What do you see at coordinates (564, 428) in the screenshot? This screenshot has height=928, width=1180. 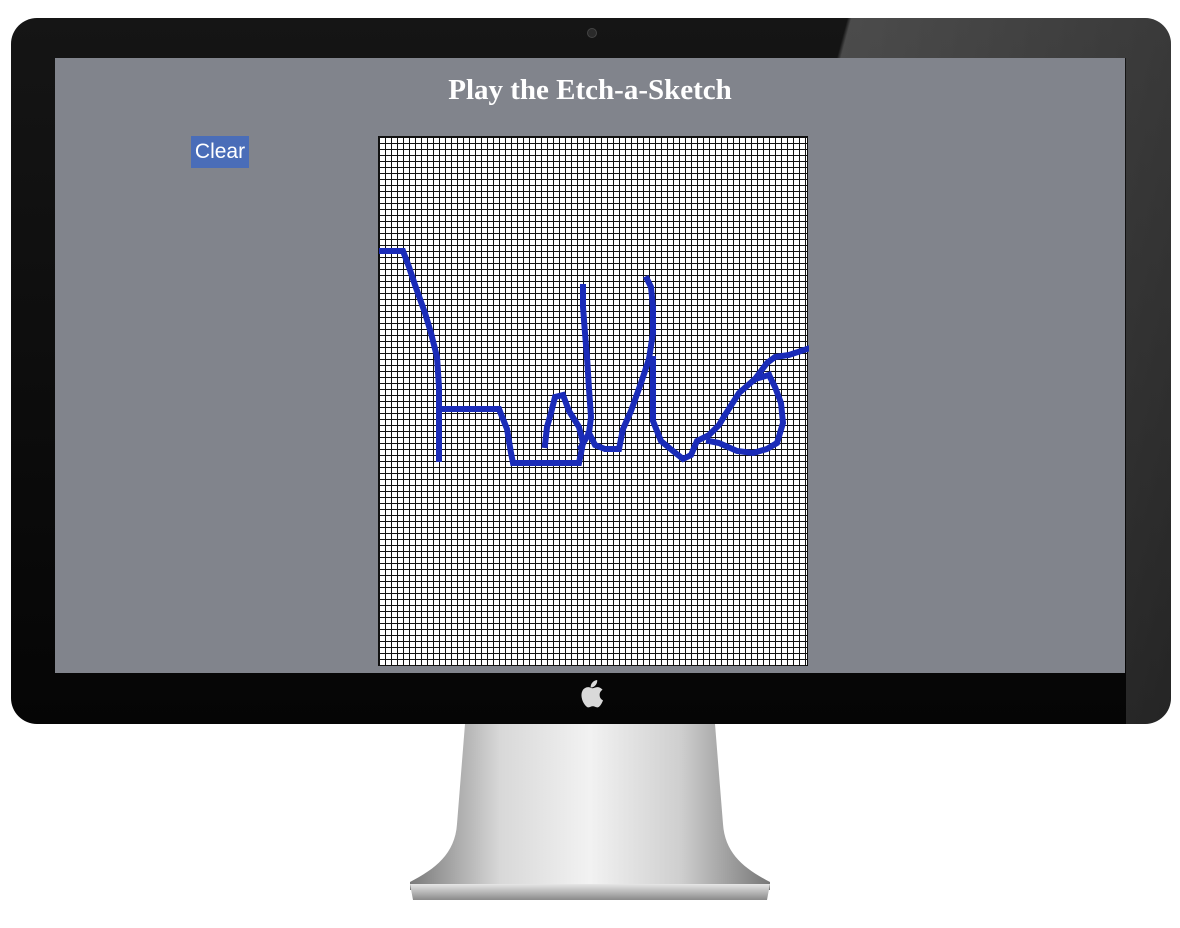 I see `stroke-e` at bounding box center [564, 428].